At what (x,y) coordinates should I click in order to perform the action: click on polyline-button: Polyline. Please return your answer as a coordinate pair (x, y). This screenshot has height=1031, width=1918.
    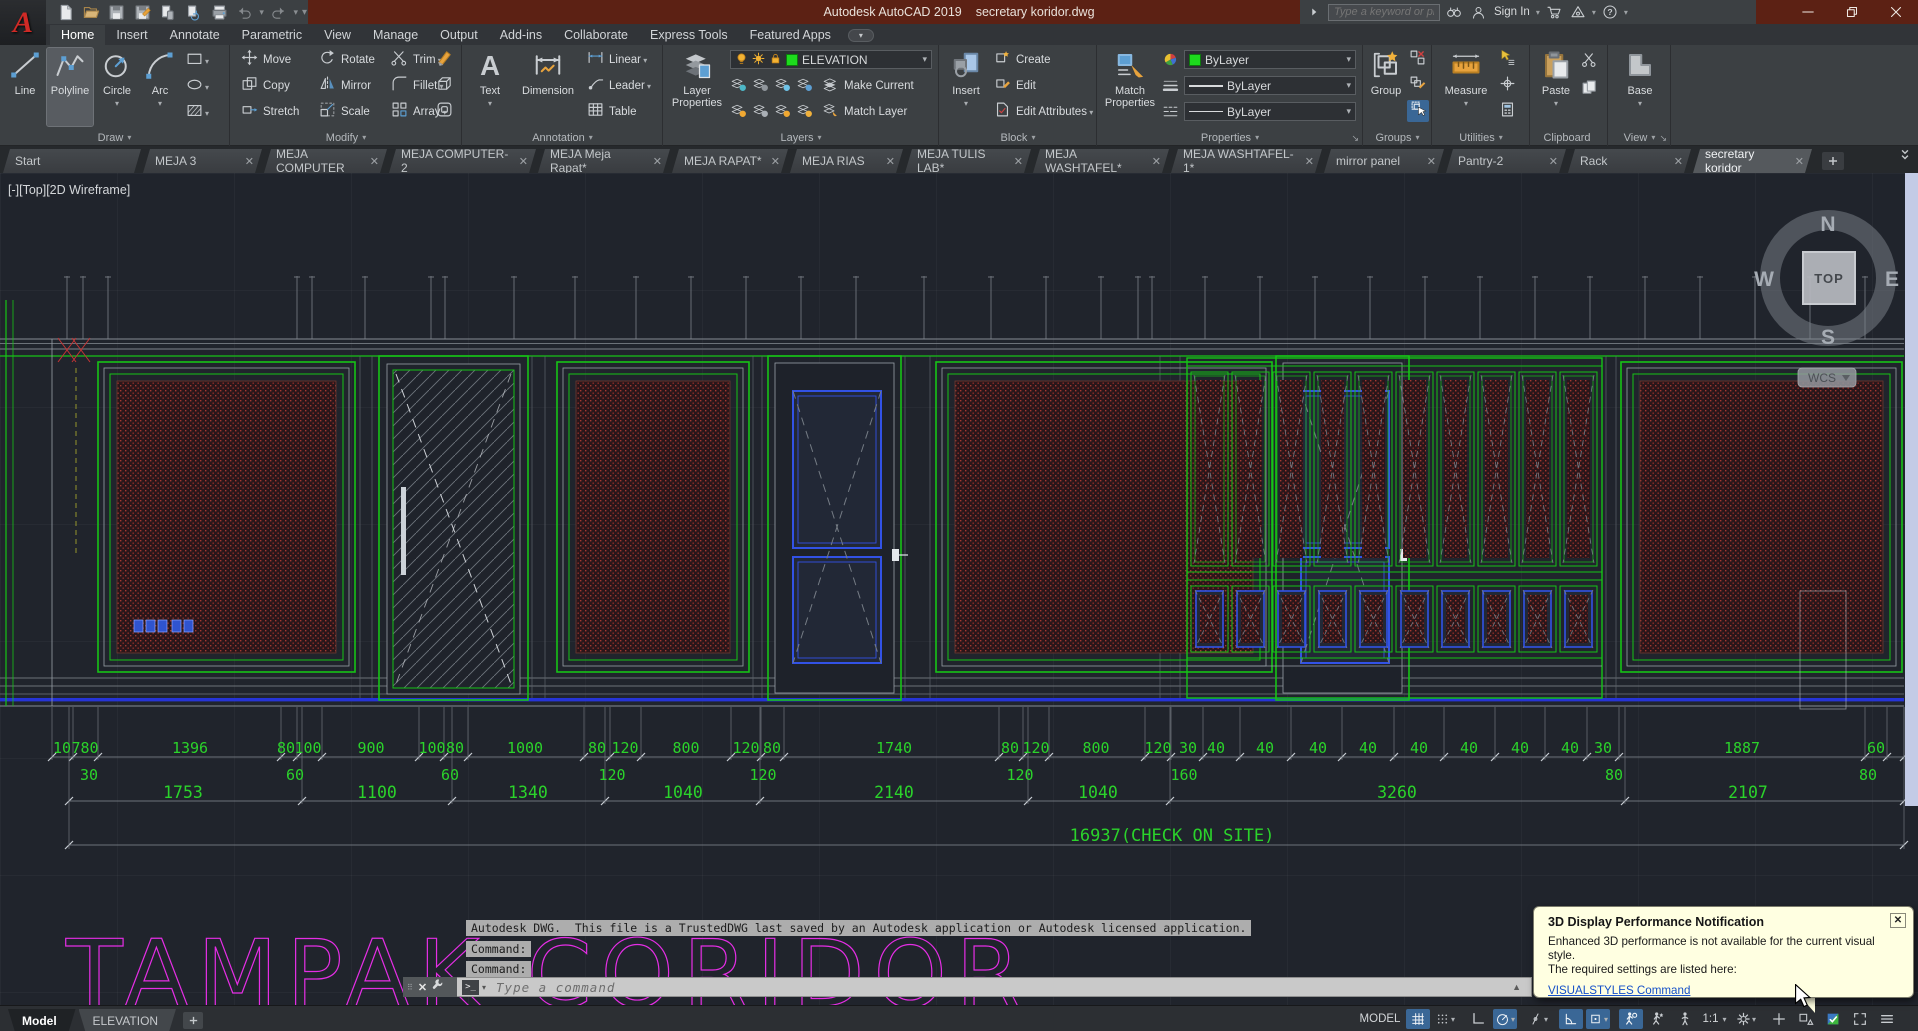
    Looking at the image, I should click on (70, 87).